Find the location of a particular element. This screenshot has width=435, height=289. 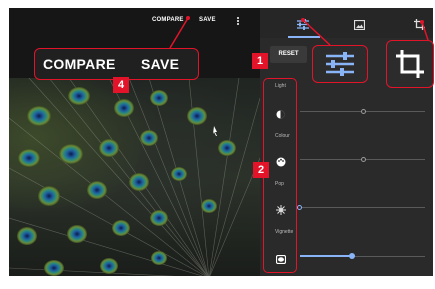

tune-callout is located at coordinates (340, 64).